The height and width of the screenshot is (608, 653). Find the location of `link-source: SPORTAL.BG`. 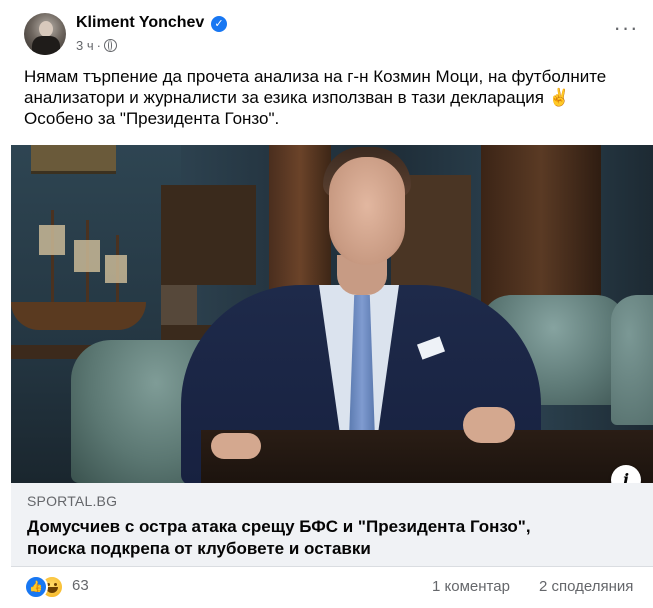

link-source: SPORTAL.BG is located at coordinates (72, 501).